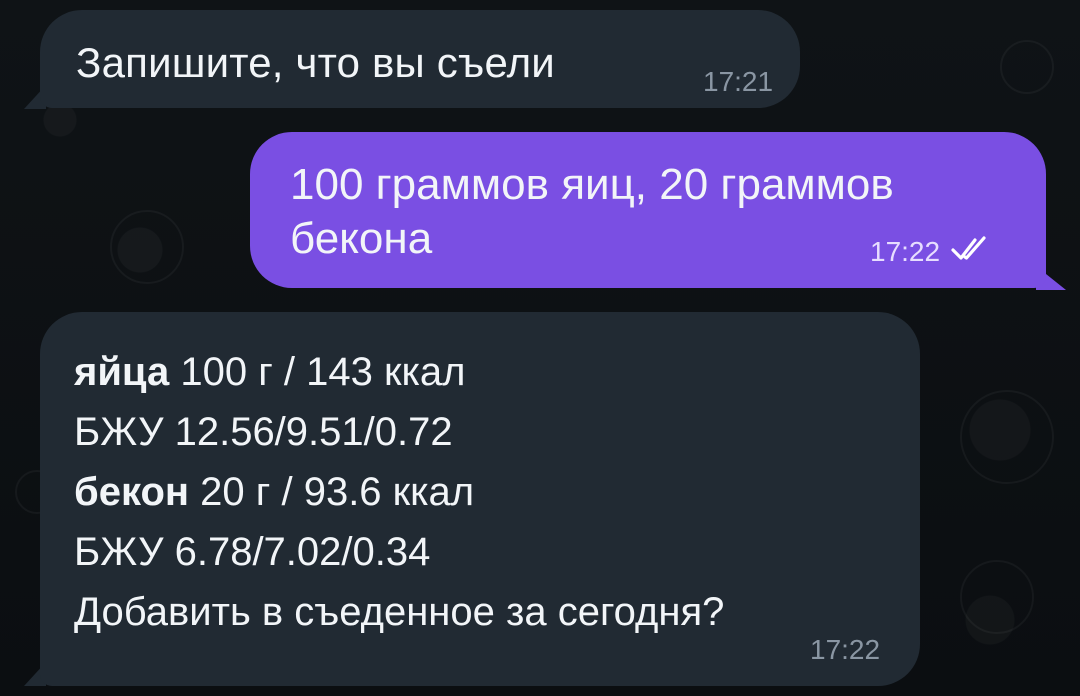  Describe the element at coordinates (480, 372) in the screenshot. I see `nutrition-row: яйца 100 г / 143 ккал` at that location.